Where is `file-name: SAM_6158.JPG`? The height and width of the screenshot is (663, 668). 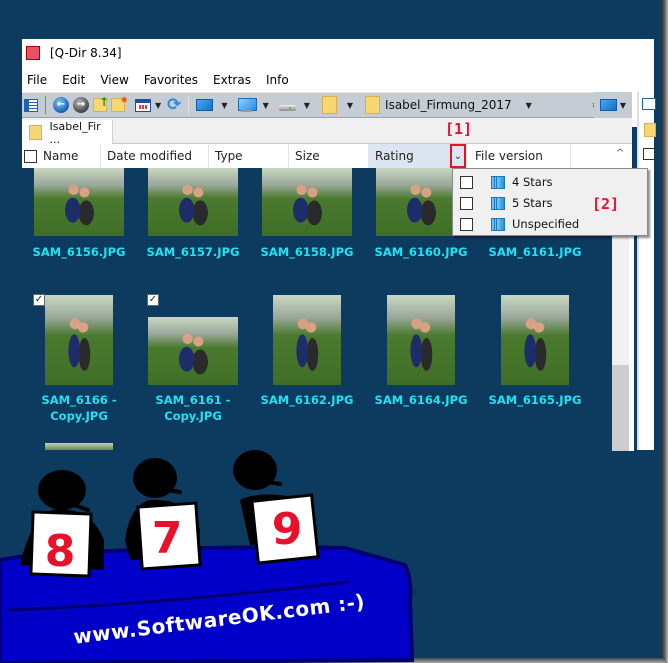 file-name: SAM_6158.JPG is located at coordinates (307, 252).